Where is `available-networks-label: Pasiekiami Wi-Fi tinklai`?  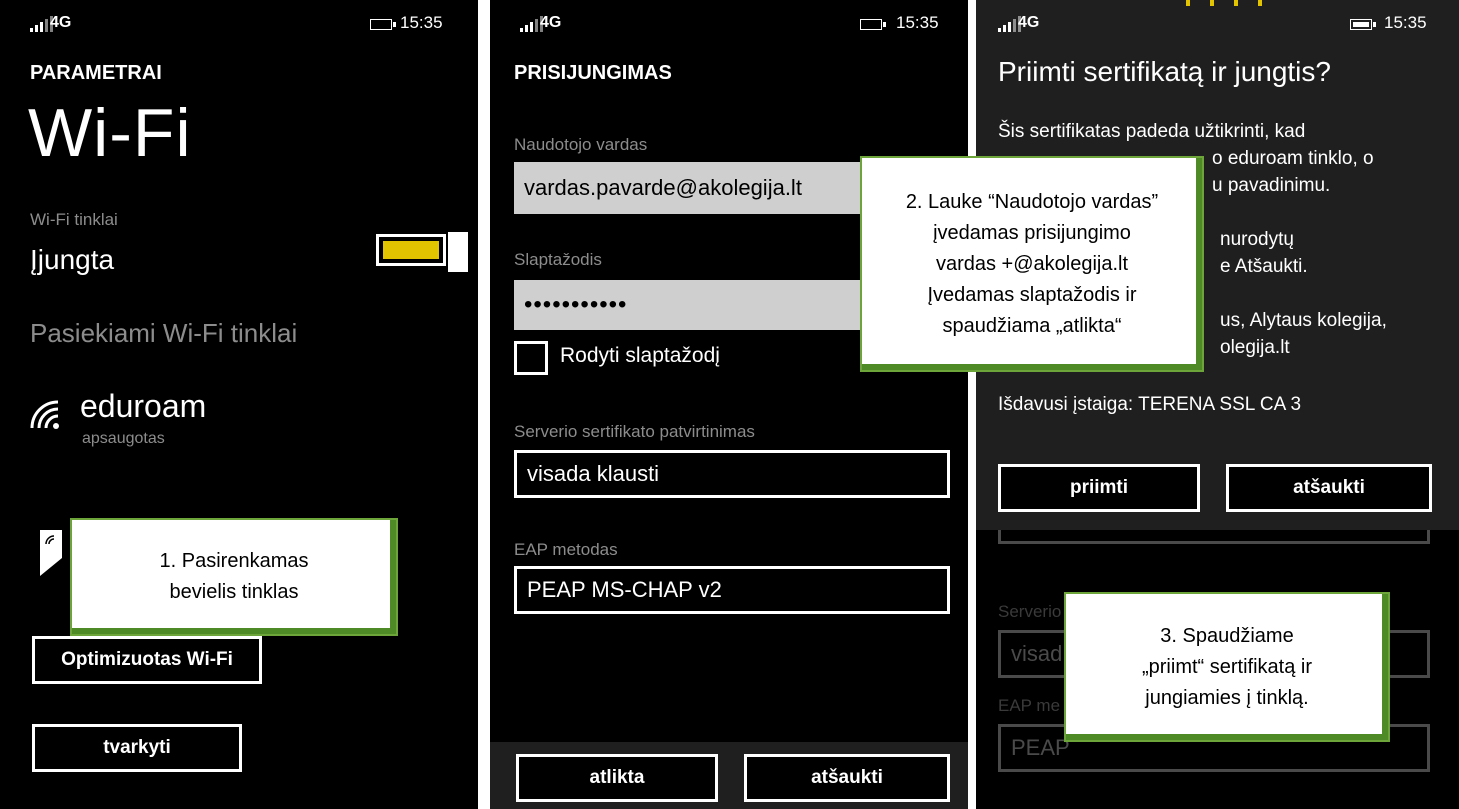 available-networks-label: Pasiekiami Wi-Fi tinklai is located at coordinates (164, 333).